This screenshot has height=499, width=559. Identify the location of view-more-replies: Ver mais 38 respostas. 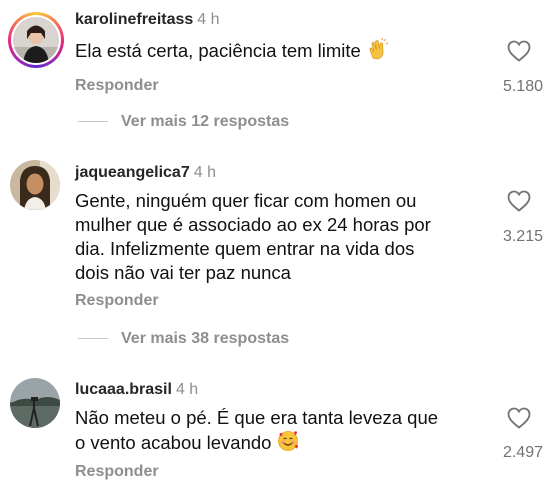
(183, 339).